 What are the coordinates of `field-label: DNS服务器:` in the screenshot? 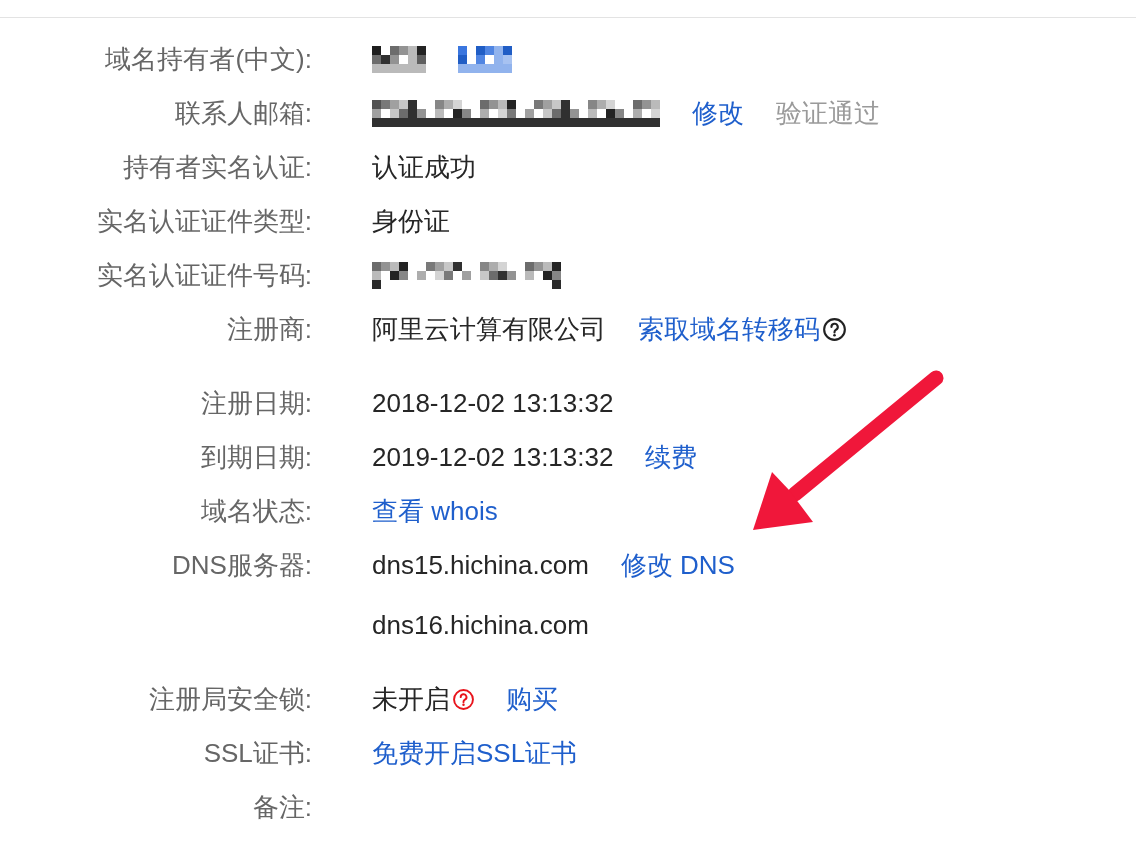 It's located at (241, 565).